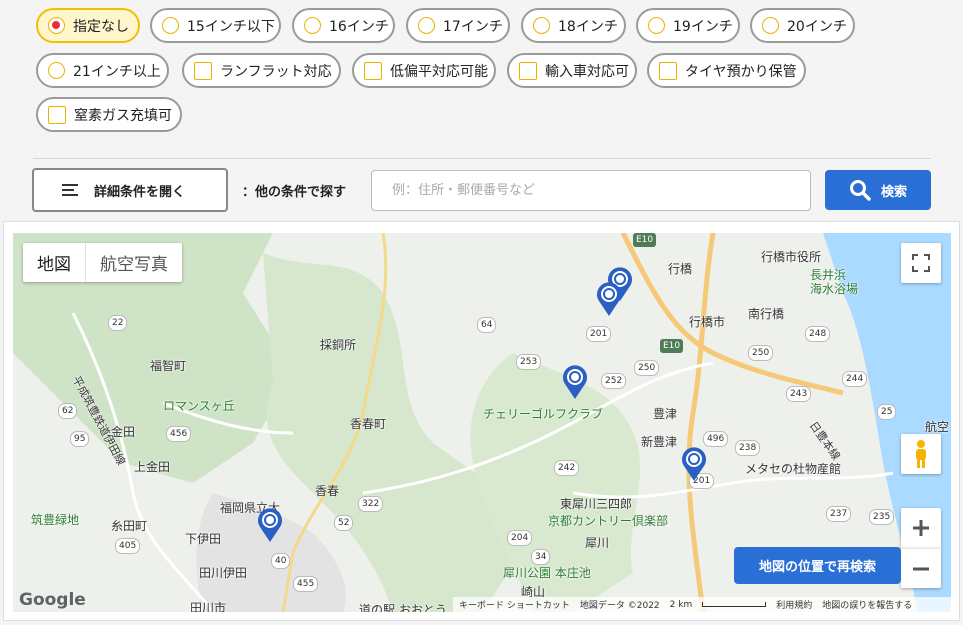 This screenshot has width=963, height=625. I want to click on fullscreen-button, so click(921, 263).